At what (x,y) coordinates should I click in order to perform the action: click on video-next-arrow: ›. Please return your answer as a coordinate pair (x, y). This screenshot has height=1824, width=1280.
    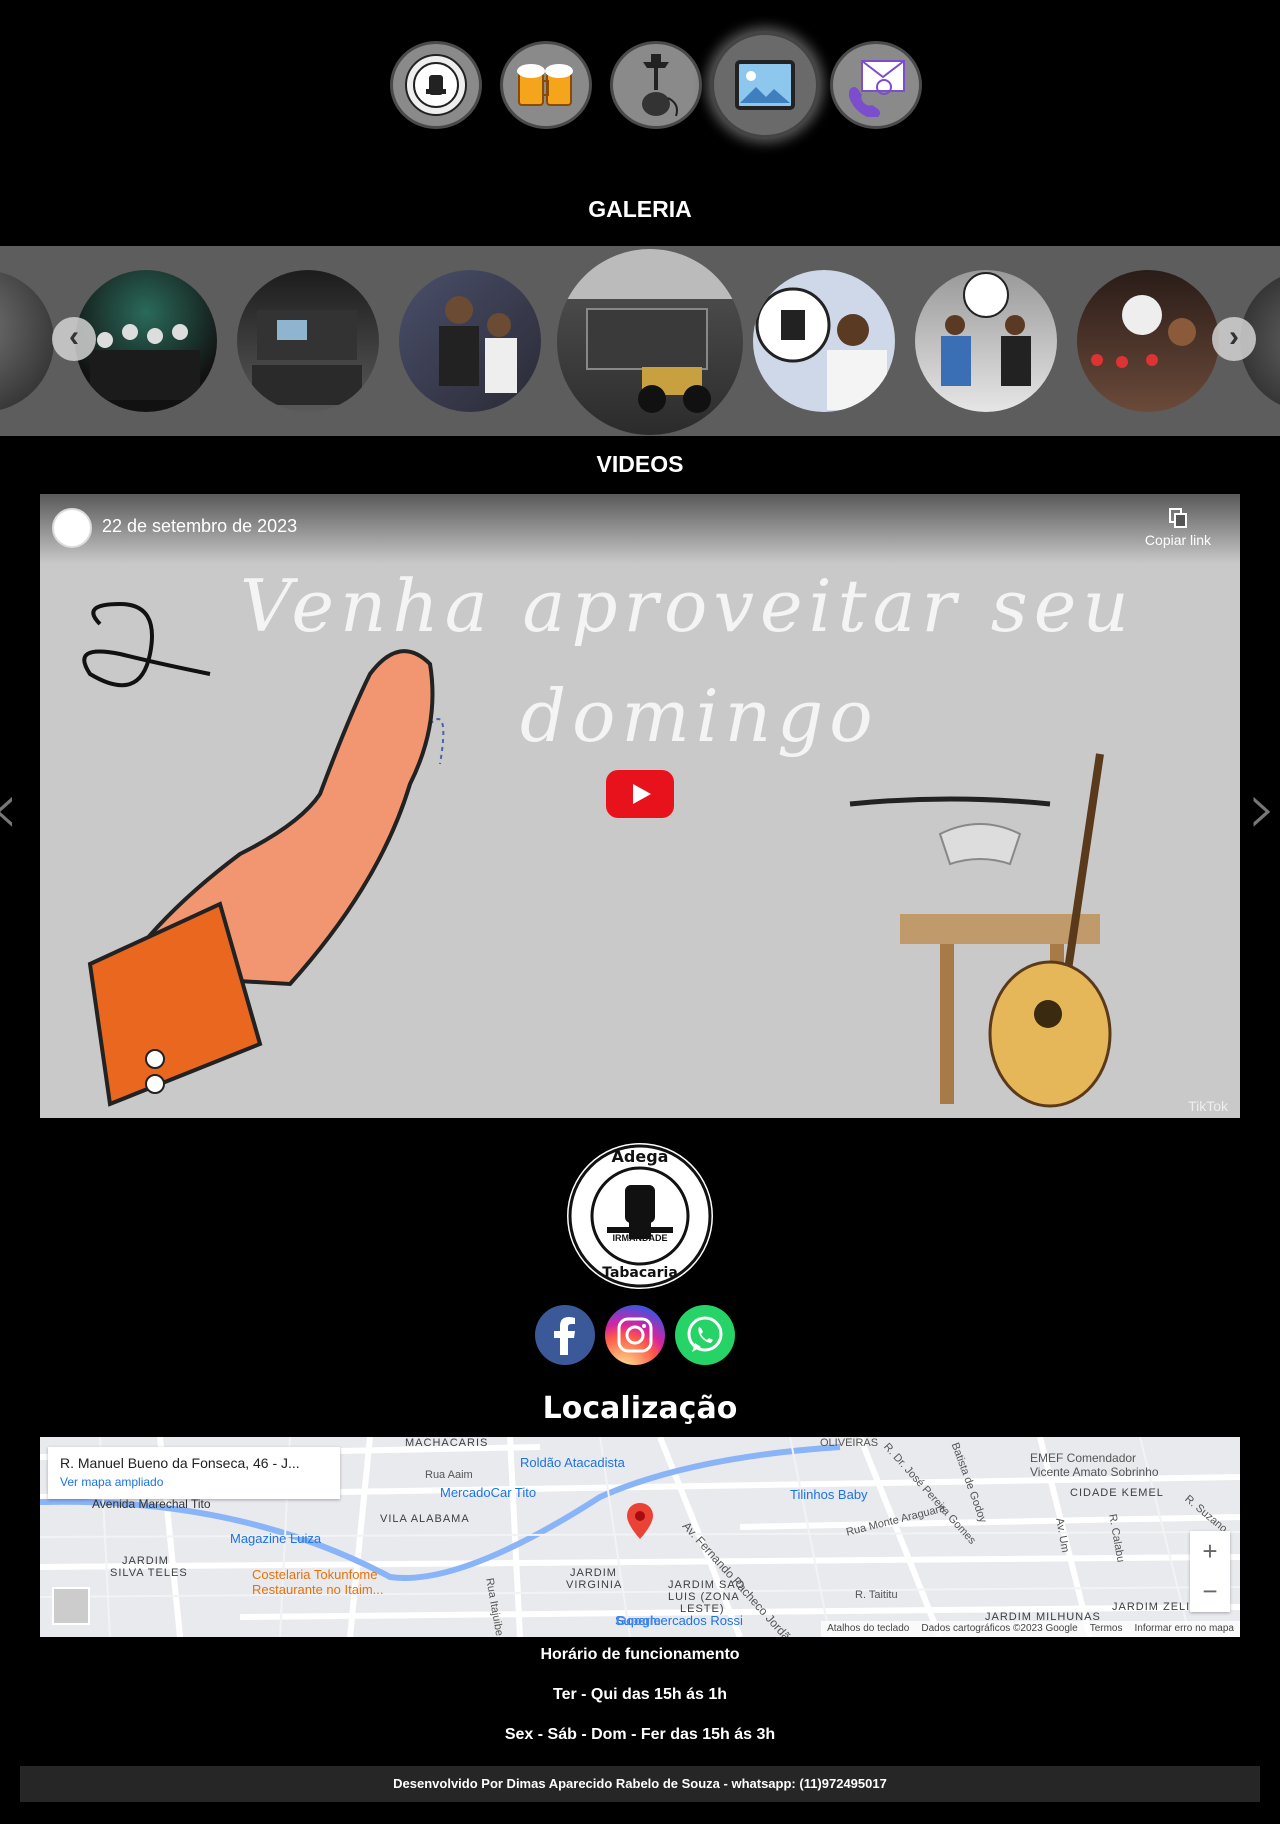
    Looking at the image, I should click on (1262, 808).